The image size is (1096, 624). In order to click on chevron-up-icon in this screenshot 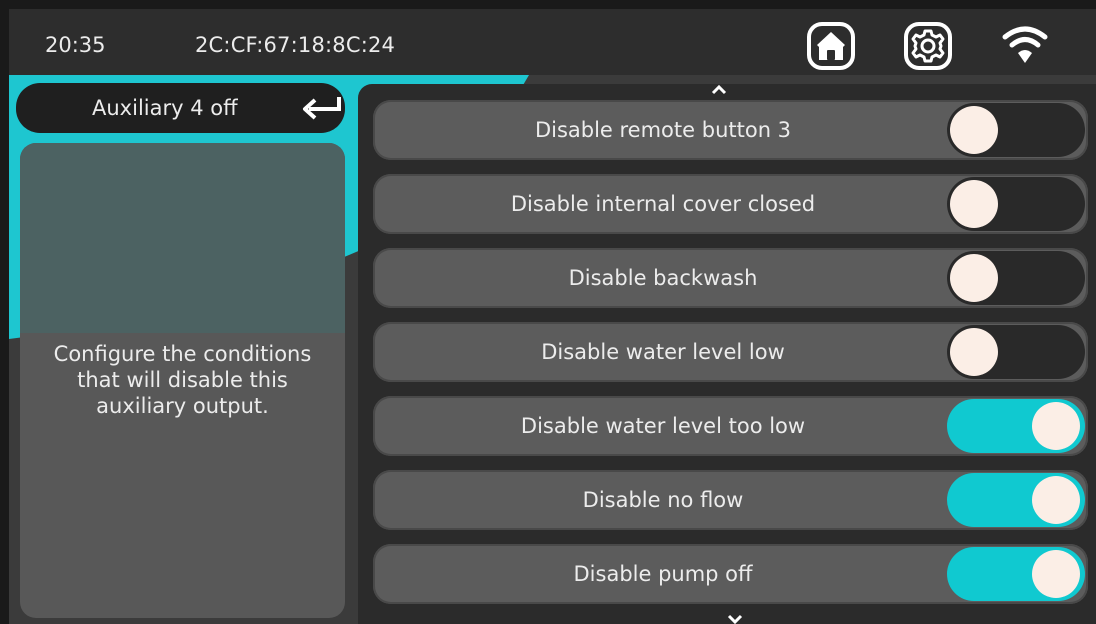, I will do `click(719, 89)`.